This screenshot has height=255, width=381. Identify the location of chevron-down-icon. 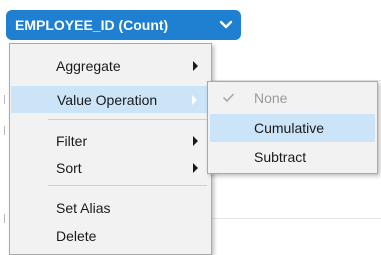
(226, 25).